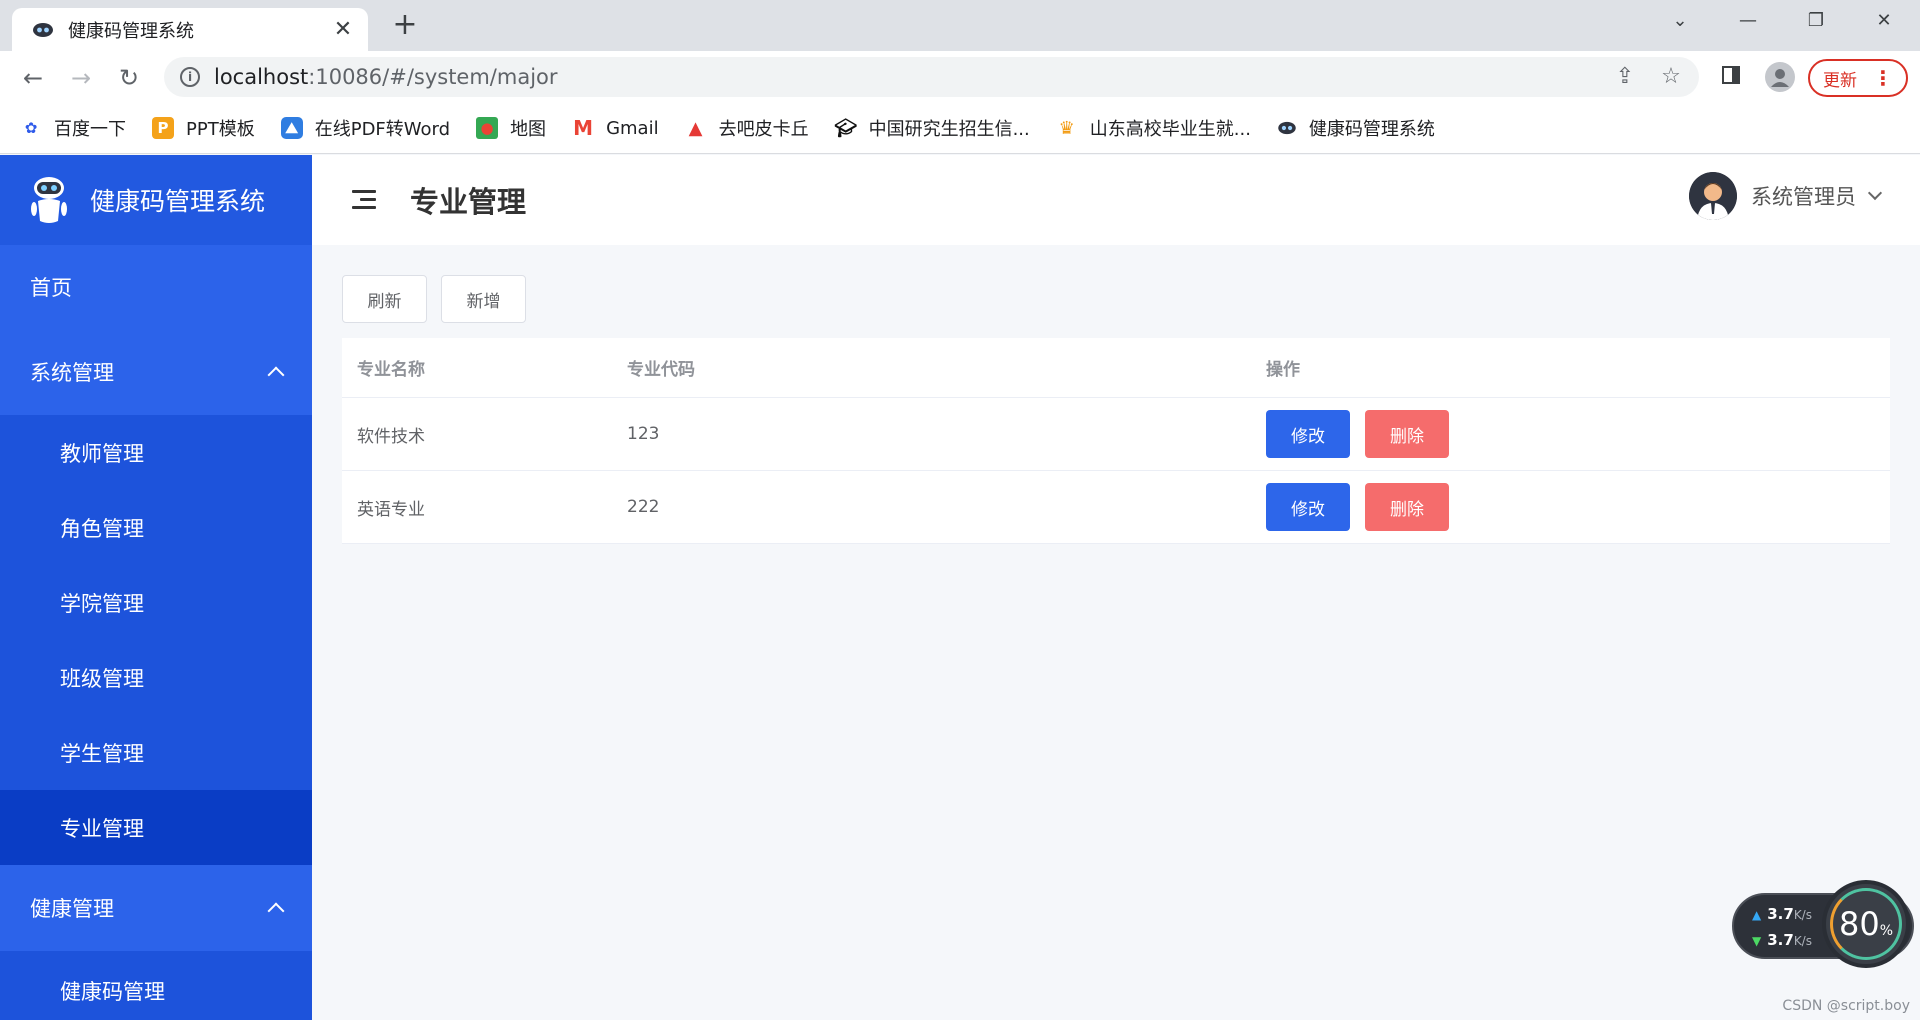 Image resolution: width=1920 pixels, height=1020 pixels. Describe the element at coordinates (1625, 77) in the screenshot. I see `share-icon: ⇪` at that location.